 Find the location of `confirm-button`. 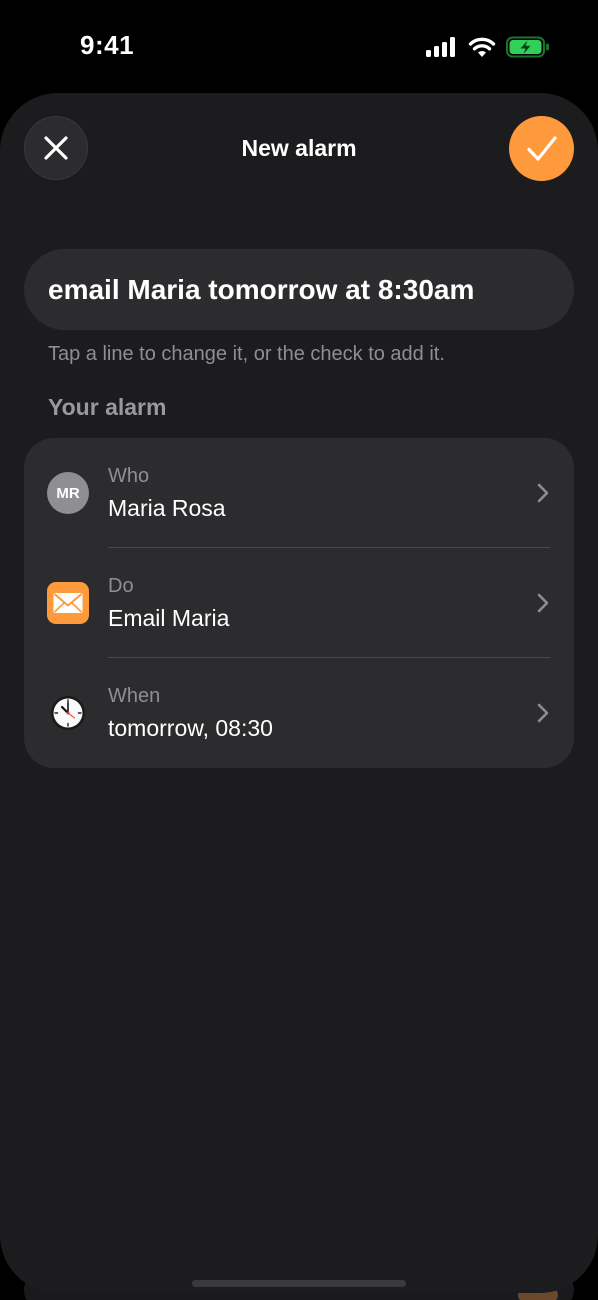

confirm-button is located at coordinates (541, 148).